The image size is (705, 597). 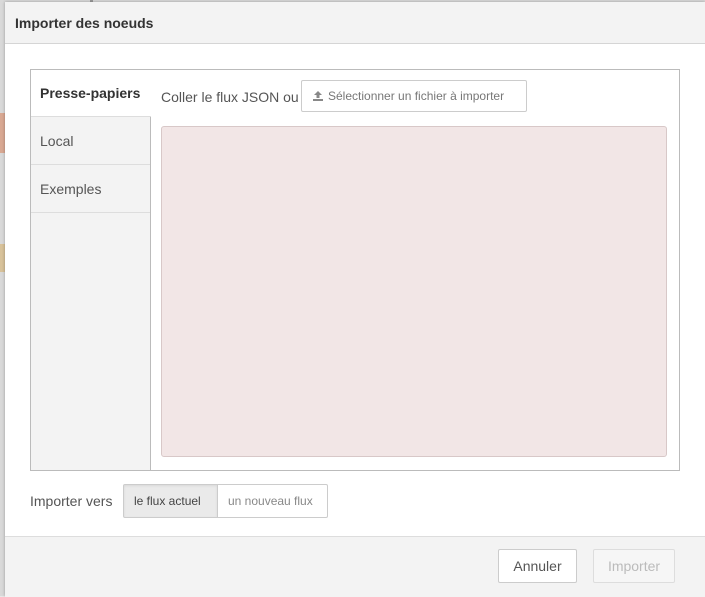 I want to click on select-file-label: Sélectionner un fichier à importer, so click(x=416, y=96).